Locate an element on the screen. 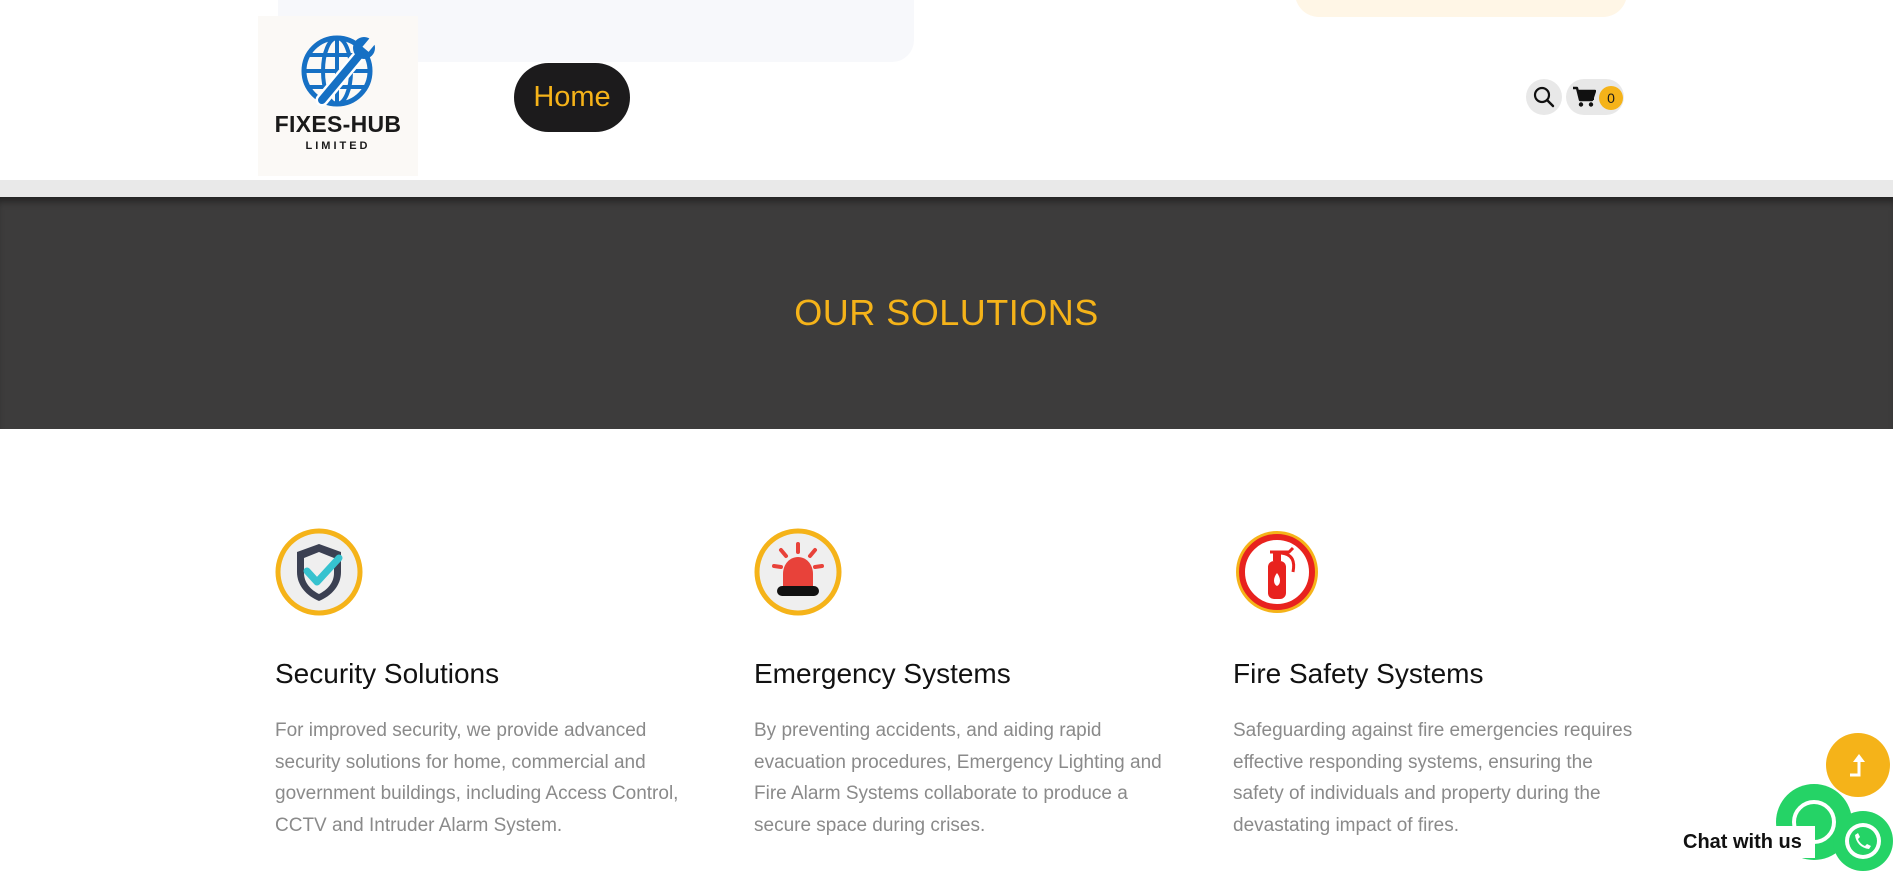  whatsapp-chat-button is located at coordinates (1863, 841).